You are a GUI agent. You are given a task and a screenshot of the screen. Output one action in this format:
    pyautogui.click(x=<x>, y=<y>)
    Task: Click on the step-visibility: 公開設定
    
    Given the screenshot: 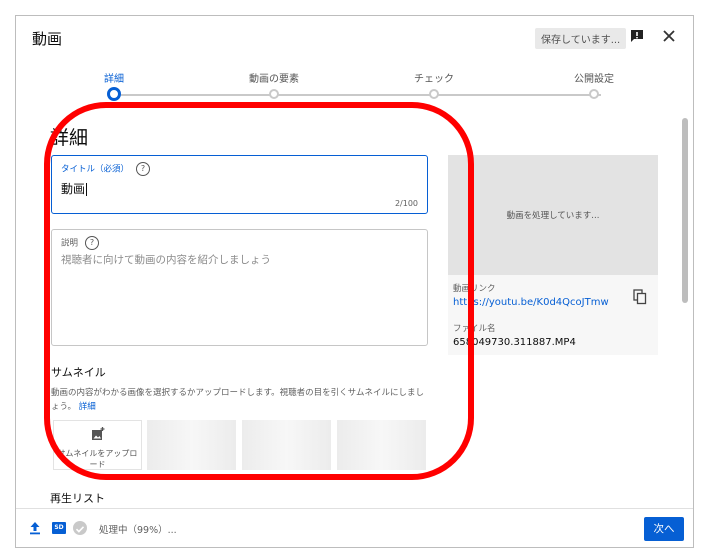 What is the action you would take?
    pyautogui.click(x=594, y=77)
    